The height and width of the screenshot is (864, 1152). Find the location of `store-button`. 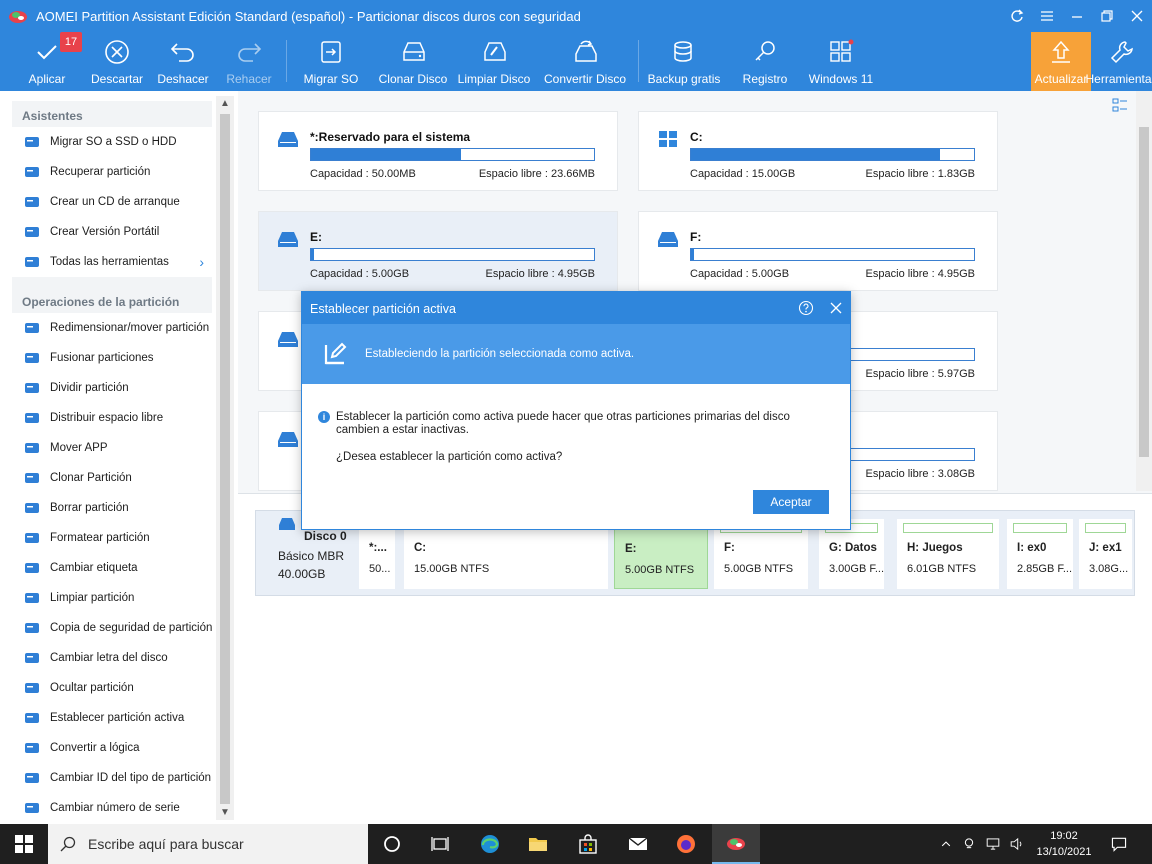

store-button is located at coordinates (588, 844).